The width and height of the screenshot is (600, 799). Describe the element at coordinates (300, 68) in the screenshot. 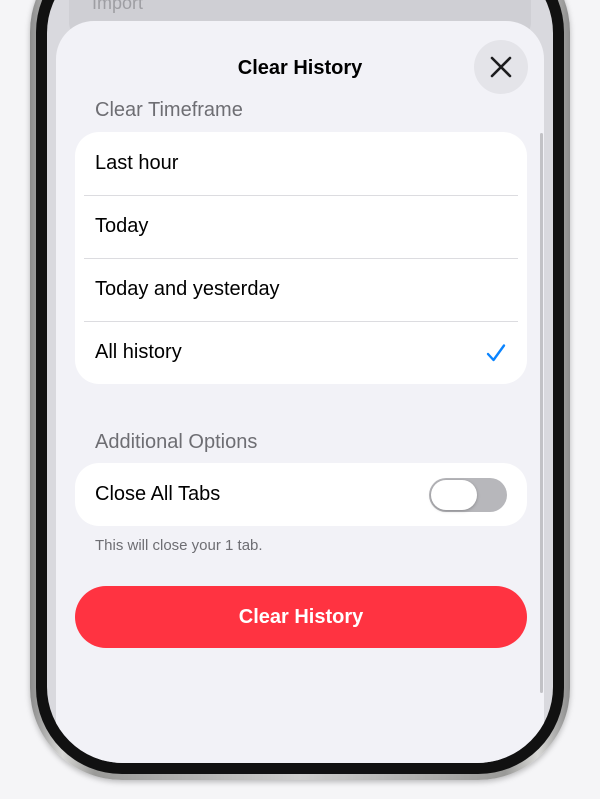

I see `sheet-title: Clear History` at that location.